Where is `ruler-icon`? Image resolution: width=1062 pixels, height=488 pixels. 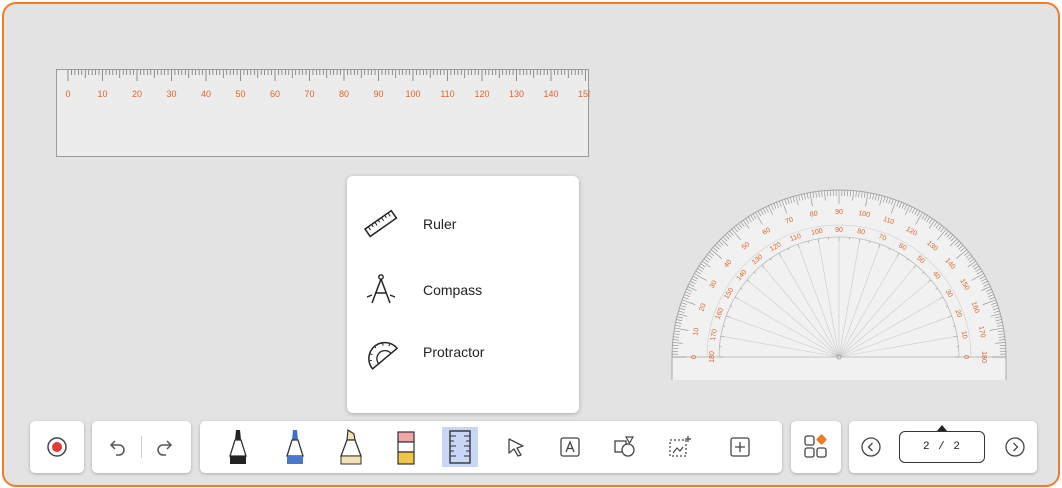 ruler-icon is located at coordinates (381, 224).